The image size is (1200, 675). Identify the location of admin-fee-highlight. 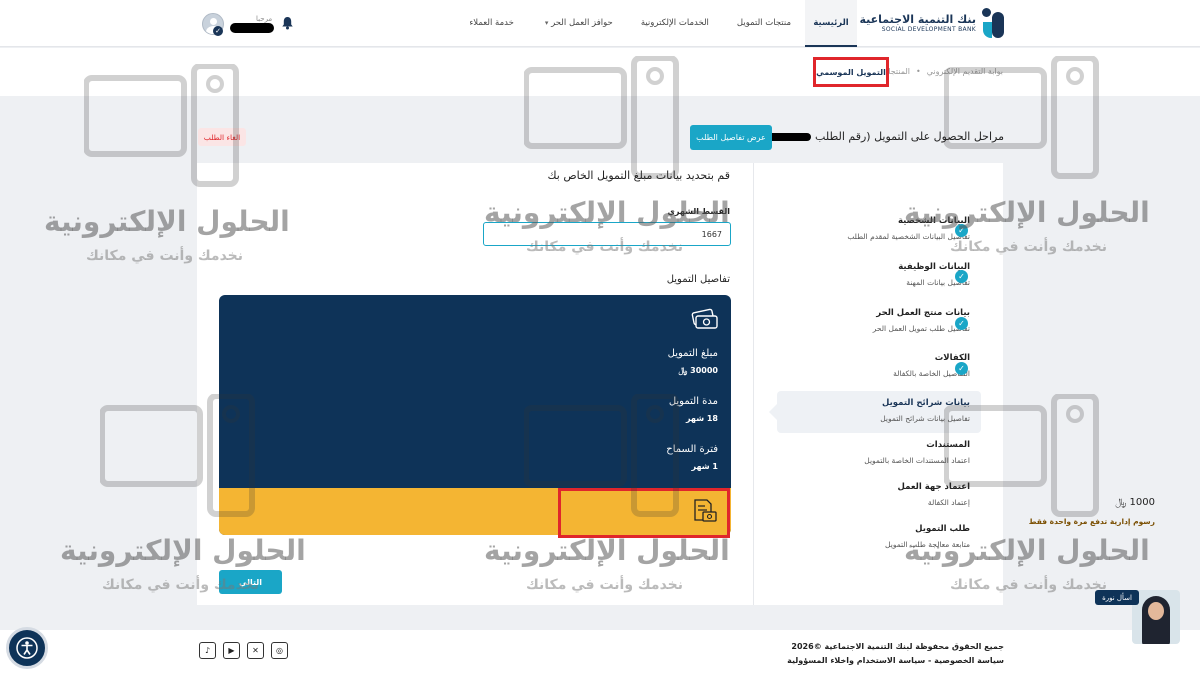
(644, 513).